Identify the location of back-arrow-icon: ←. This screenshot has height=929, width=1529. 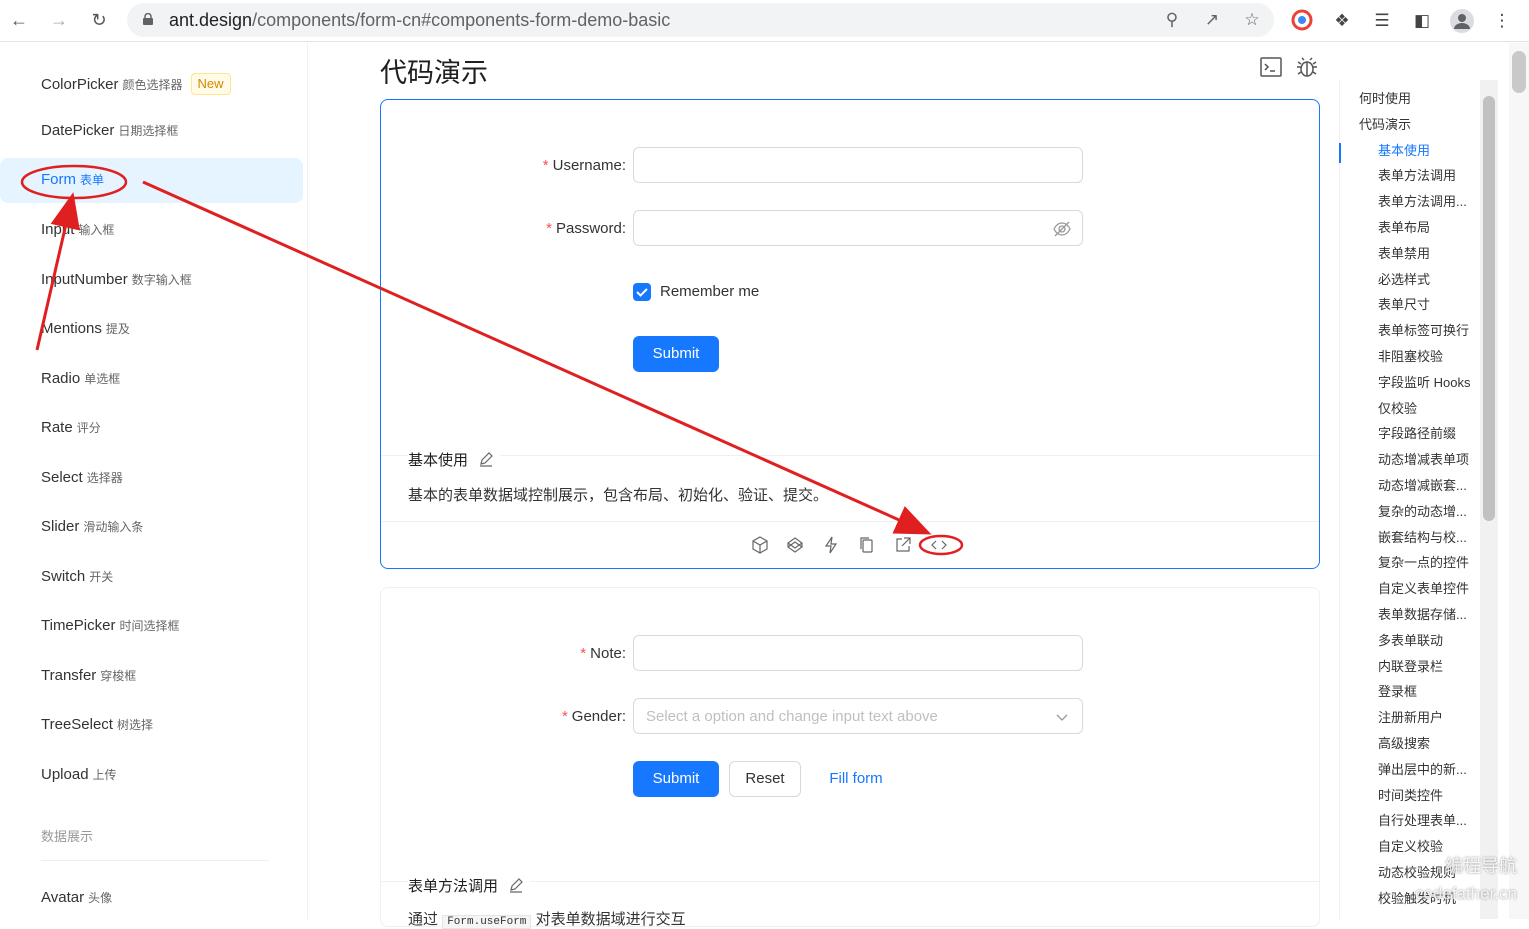
(19, 20).